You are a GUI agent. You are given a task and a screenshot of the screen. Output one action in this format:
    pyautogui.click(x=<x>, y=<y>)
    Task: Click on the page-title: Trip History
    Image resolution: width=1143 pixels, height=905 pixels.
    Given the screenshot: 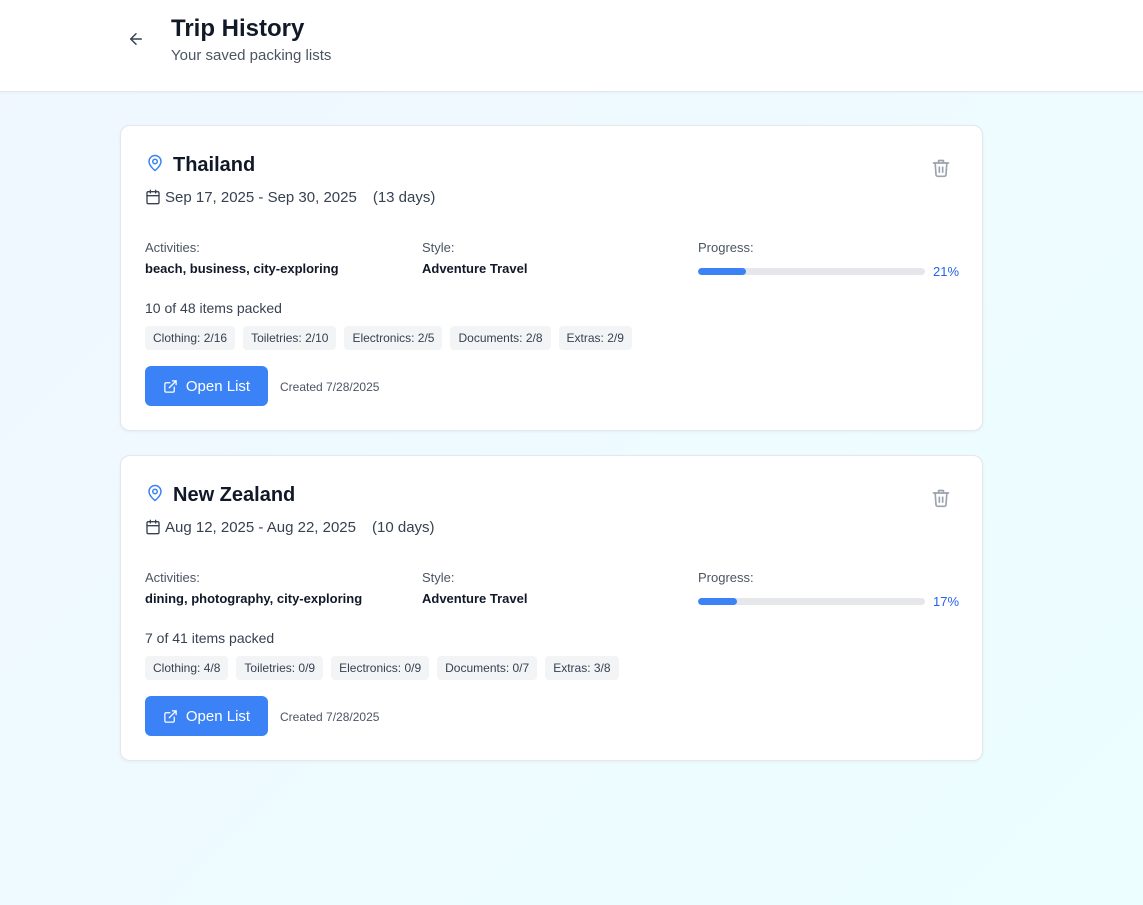 What is the action you would take?
    pyautogui.click(x=238, y=28)
    